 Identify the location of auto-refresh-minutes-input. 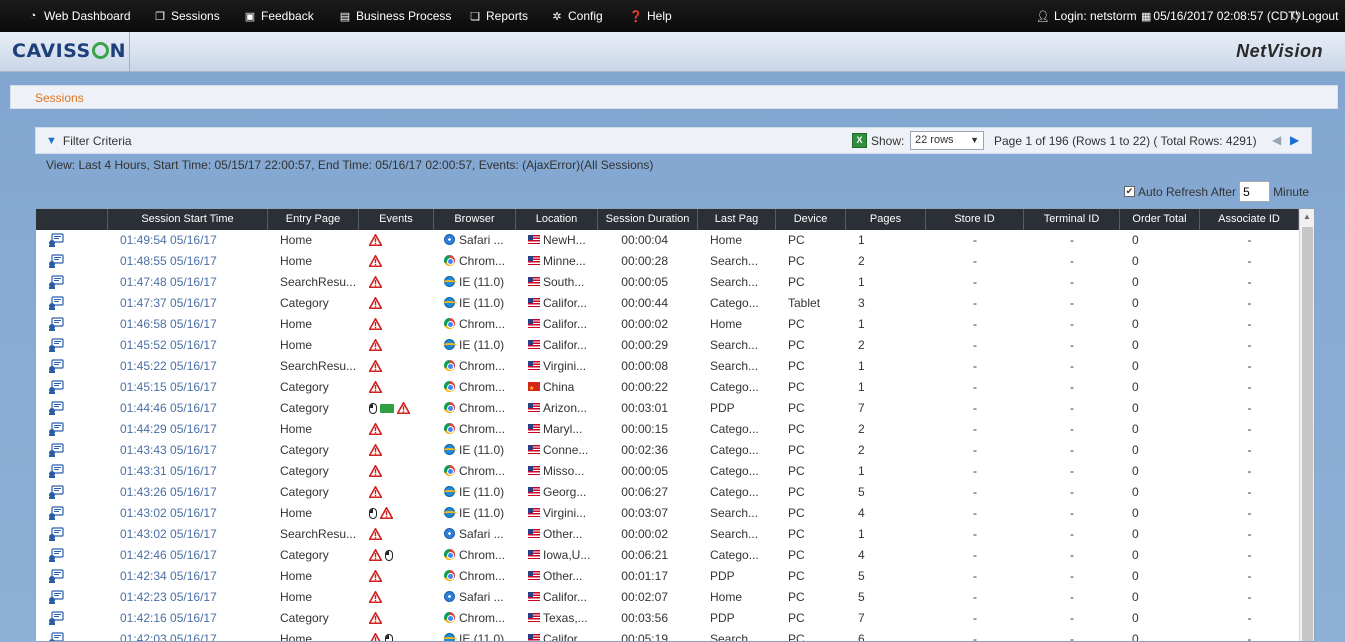
(1255, 191).